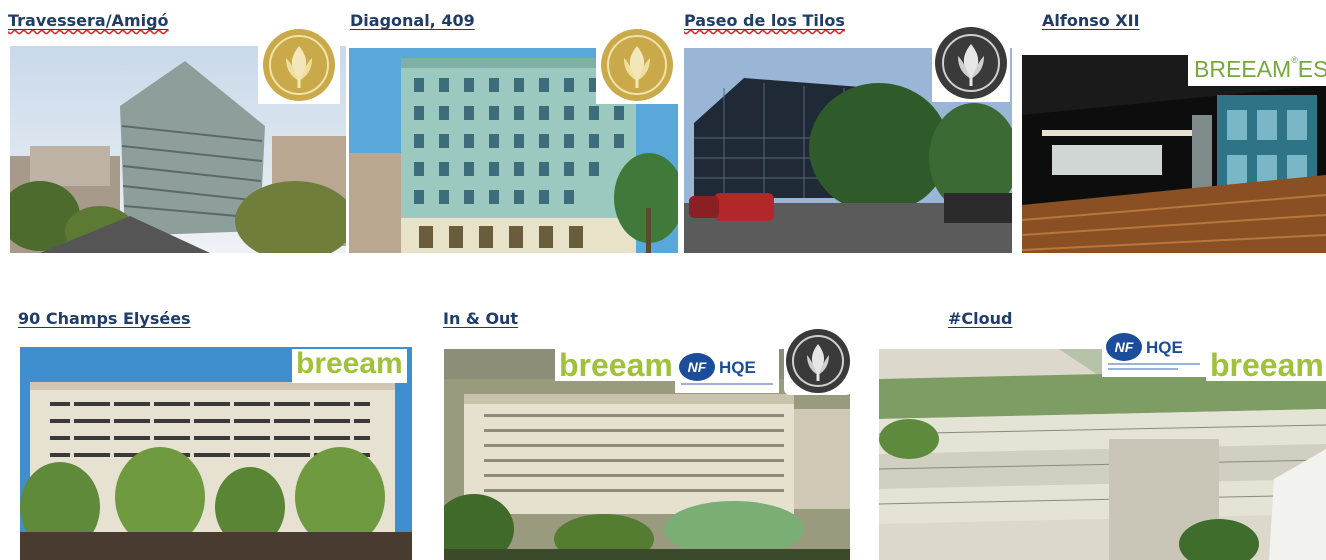 The image size is (1326, 560). Describe the element at coordinates (980, 318) in the screenshot. I see `project-title-cloud: #Cloud` at that location.